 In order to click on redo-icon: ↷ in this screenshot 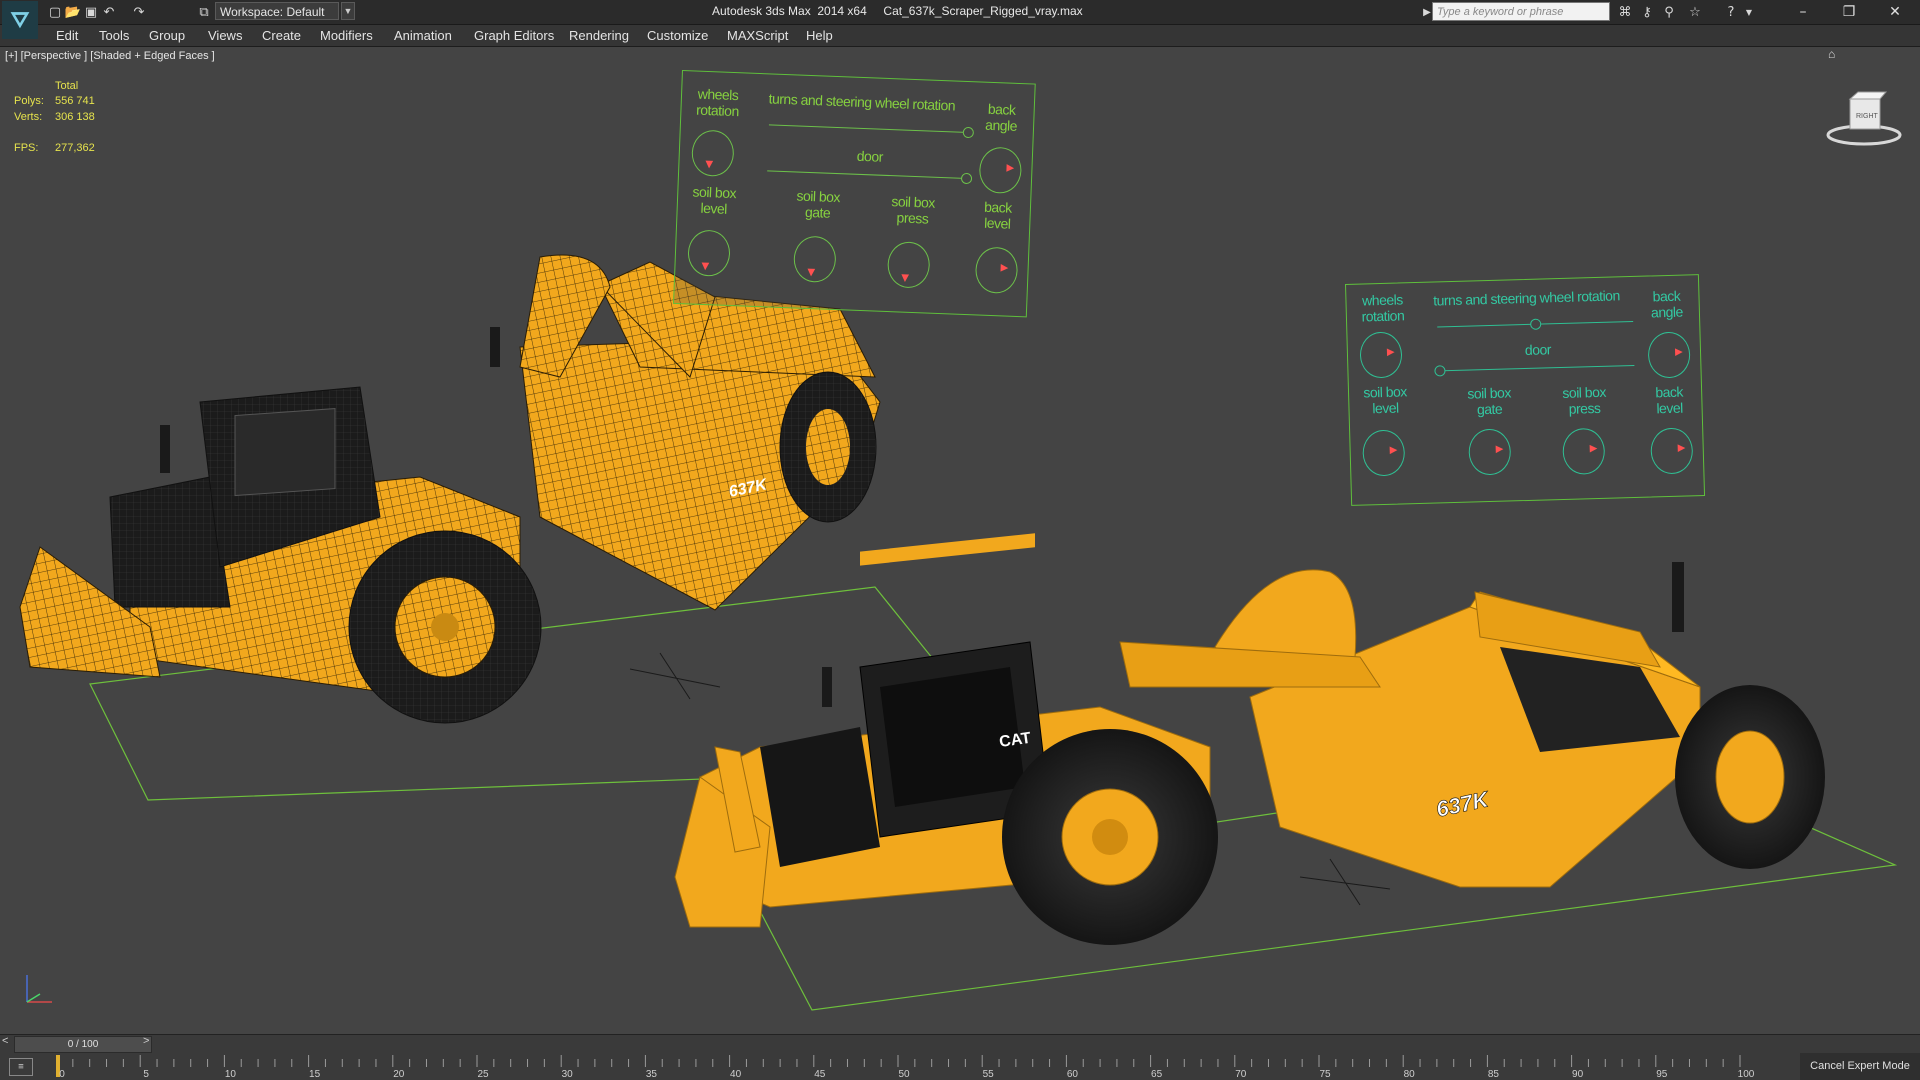, I will do `click(139, 12)`.